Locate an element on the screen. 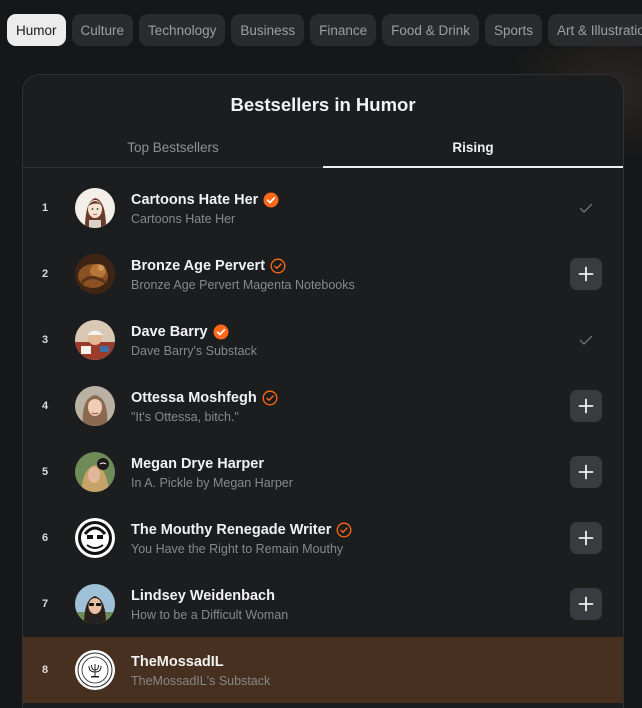 This screenshot has width=642, height=708. avatar-bronze is located at coordinates (95, 274).